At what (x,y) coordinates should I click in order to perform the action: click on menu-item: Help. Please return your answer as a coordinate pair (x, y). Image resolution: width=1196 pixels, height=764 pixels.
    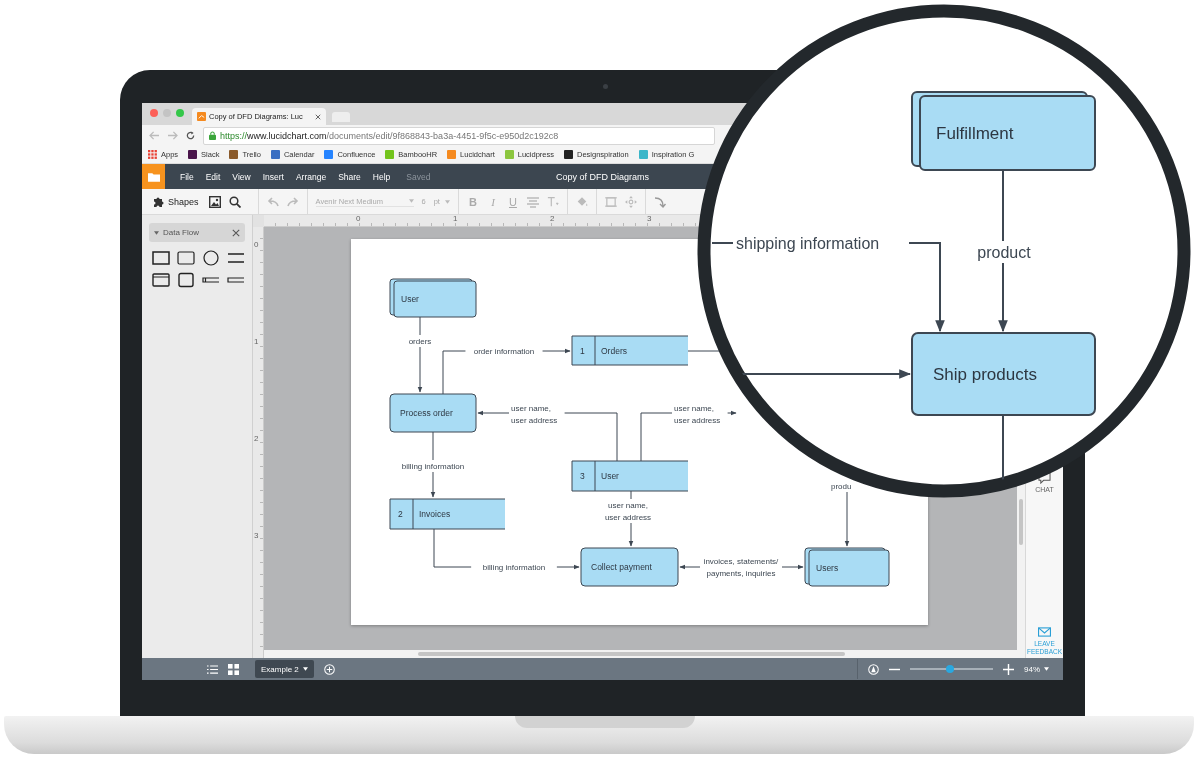
    Looking at the image, I should click on (381, 176).